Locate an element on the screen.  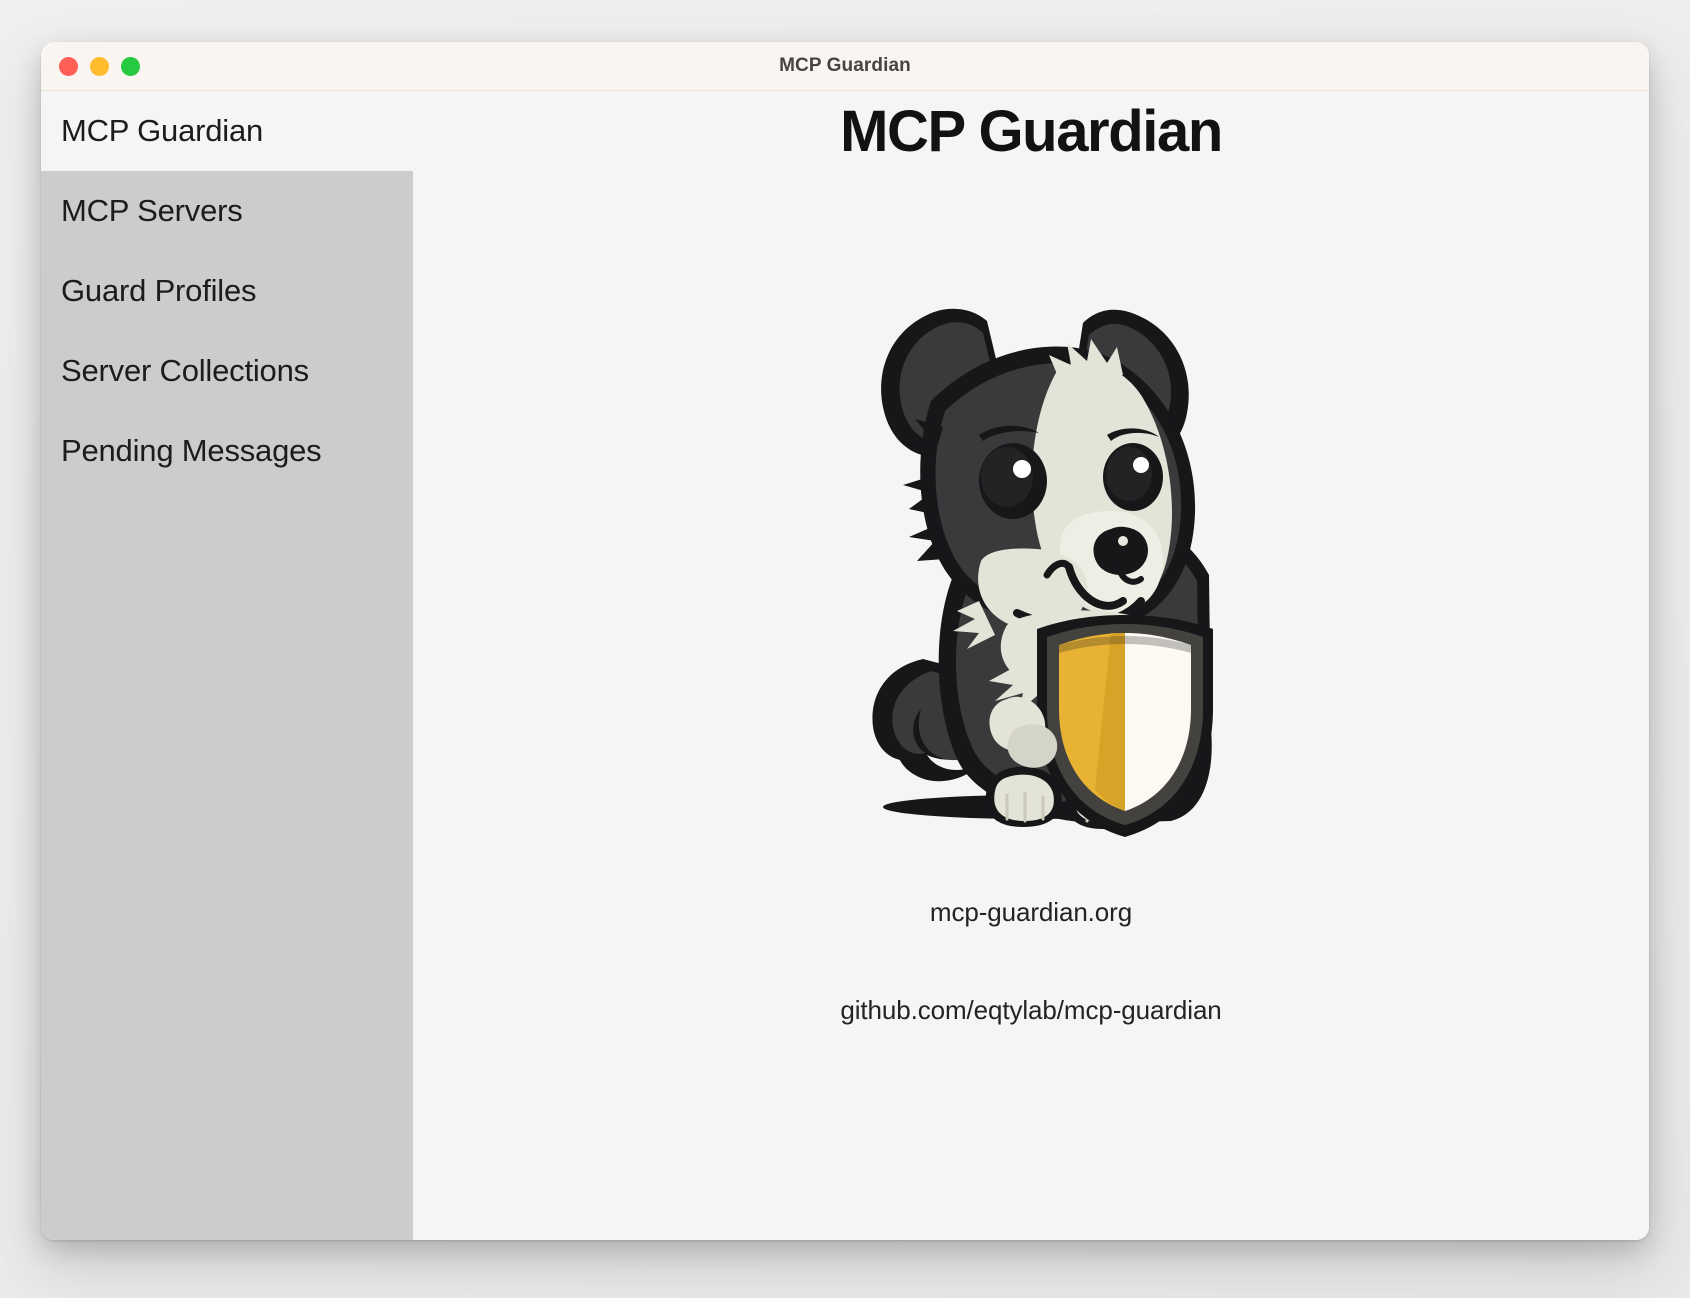
maximize-button is located at coordinates (130, 66).